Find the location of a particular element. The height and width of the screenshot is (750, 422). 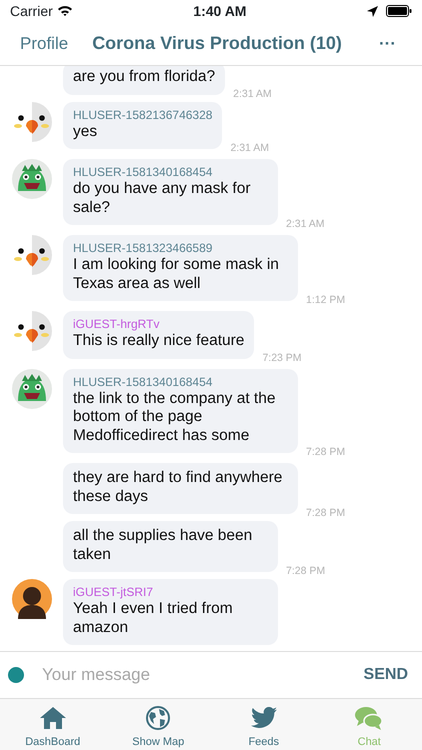

tab-bar-item: Feeds is located at coordinates (263, 724).